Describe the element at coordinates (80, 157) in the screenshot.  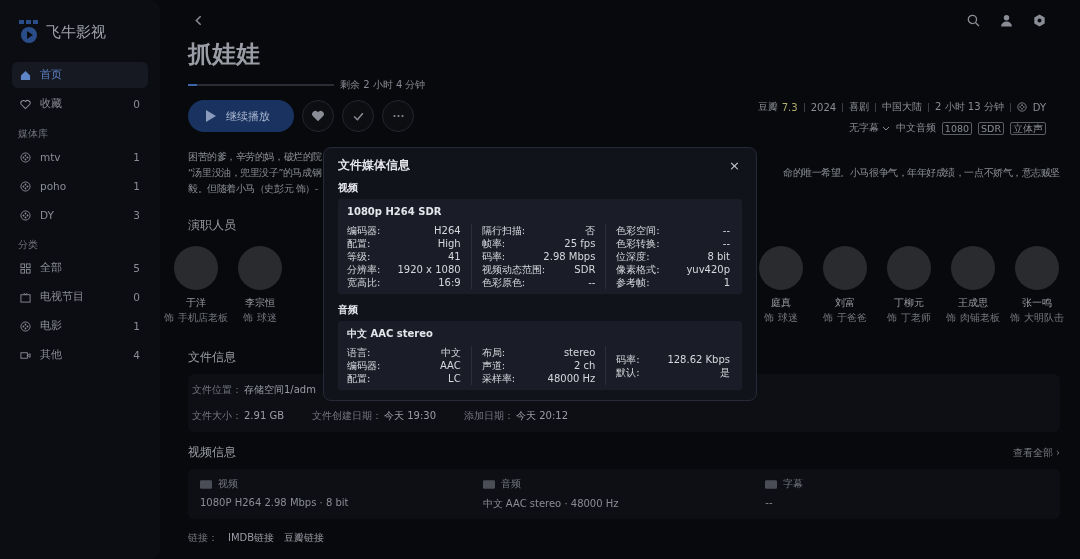
I see `sidebar-item: mtv 1` at that location.